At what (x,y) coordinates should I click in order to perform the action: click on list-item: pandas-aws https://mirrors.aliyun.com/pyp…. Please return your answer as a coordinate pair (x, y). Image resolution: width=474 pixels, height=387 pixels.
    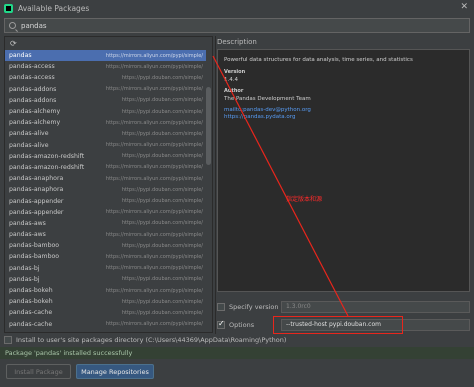
    Looking at the image, I should click on (105, 234).